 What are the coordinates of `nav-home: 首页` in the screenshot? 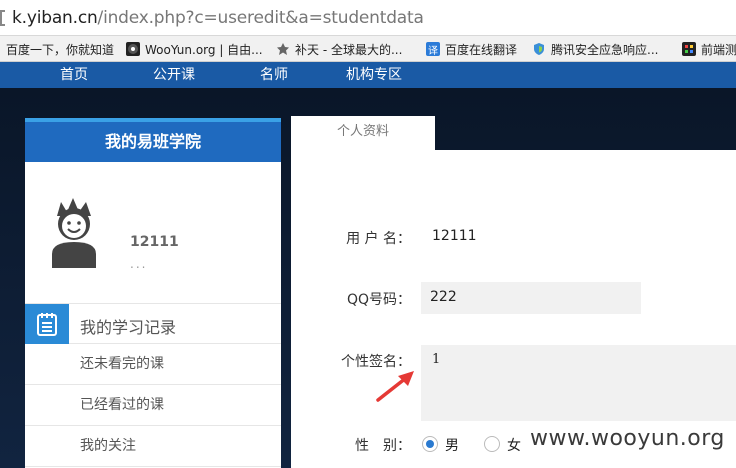 It's located at (74, 74).